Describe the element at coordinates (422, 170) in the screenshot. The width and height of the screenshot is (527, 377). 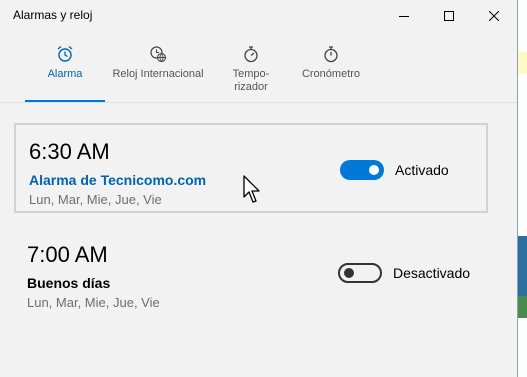
I see `alarm-state-label: Activado` at that location.